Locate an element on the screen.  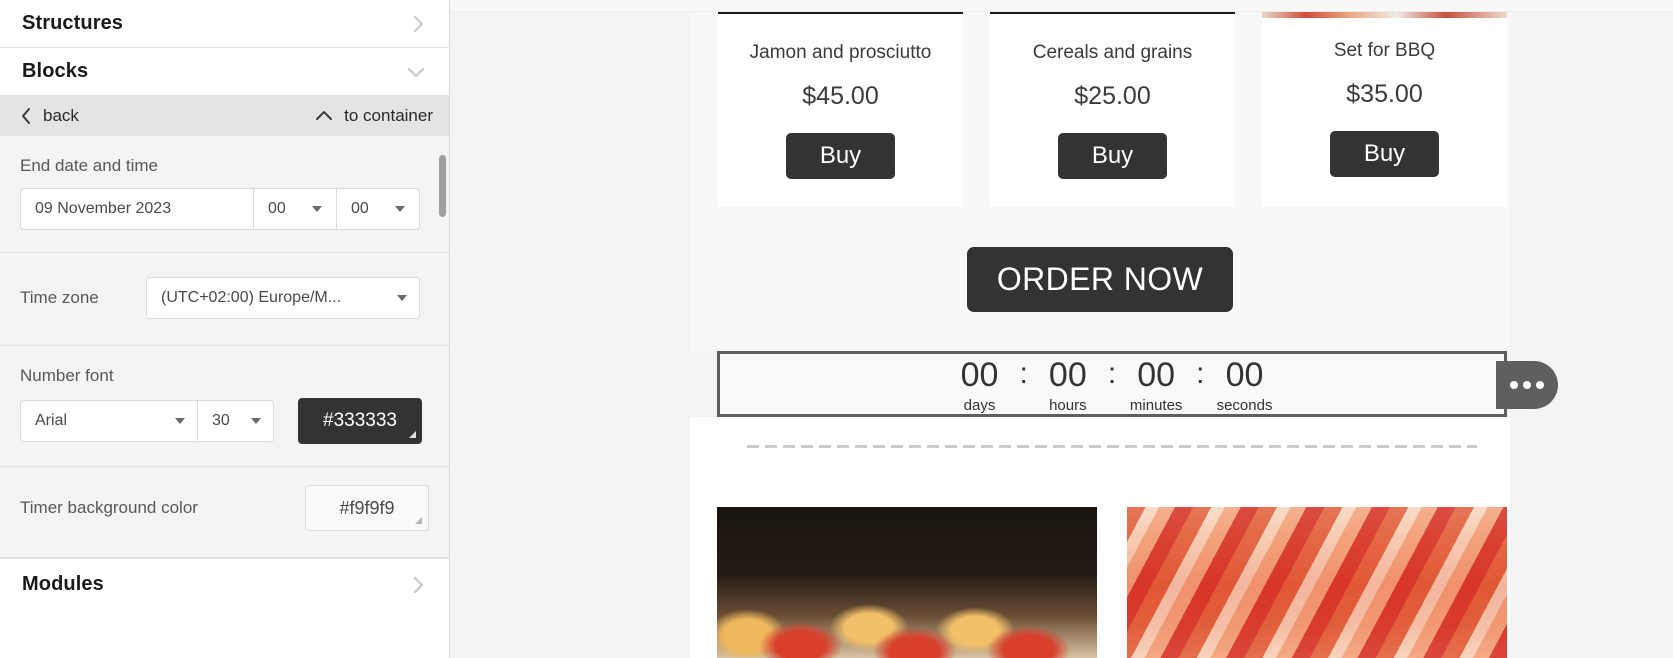
number-font-controls: Arial 30 #333333 is located at coordinates (224, 421).